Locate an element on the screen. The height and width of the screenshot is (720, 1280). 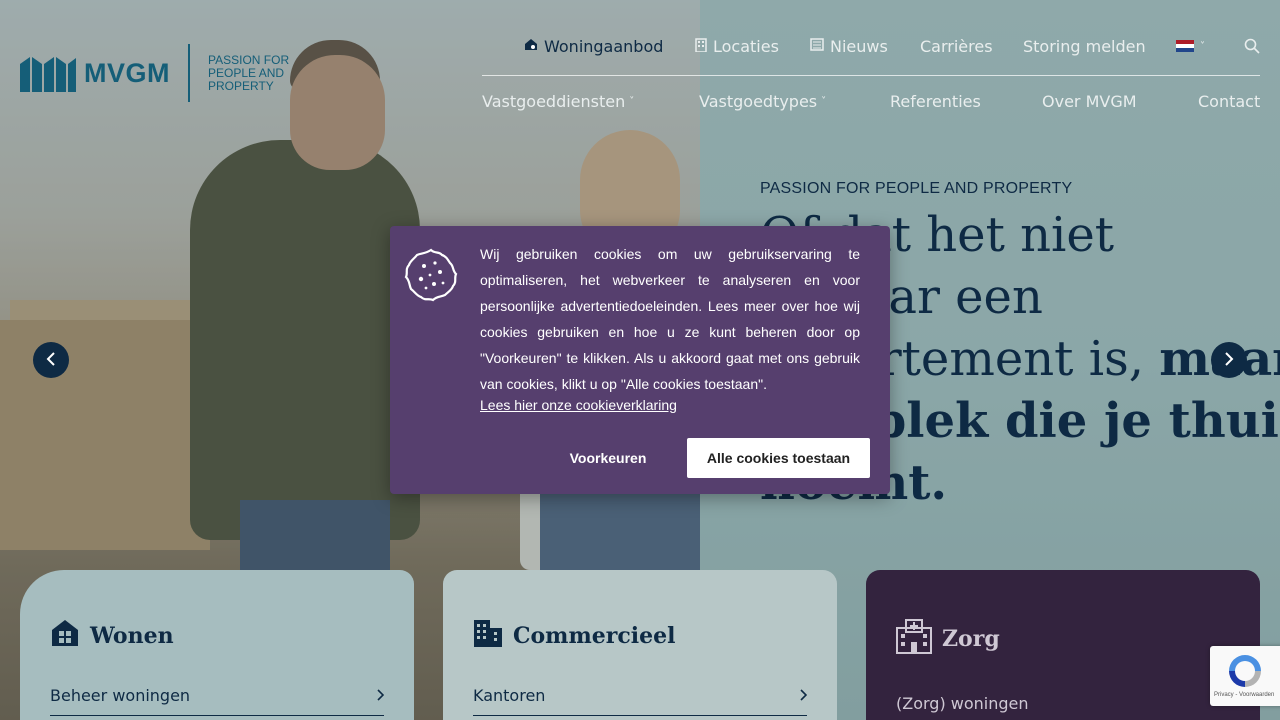
card-title: Commercieel is located at coordinates (640, 636).